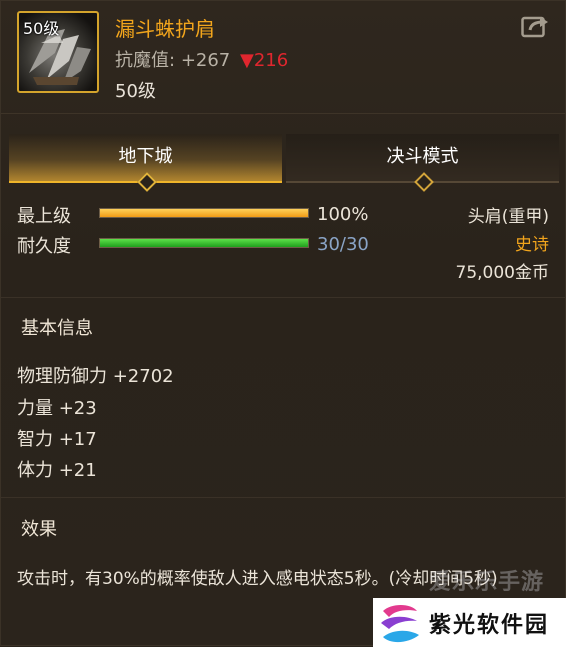 This screenshot has height=647, width=566. Describe the element at coordinates (41, 28) in the screenshot. I see `level-badge: 50级` at that location.